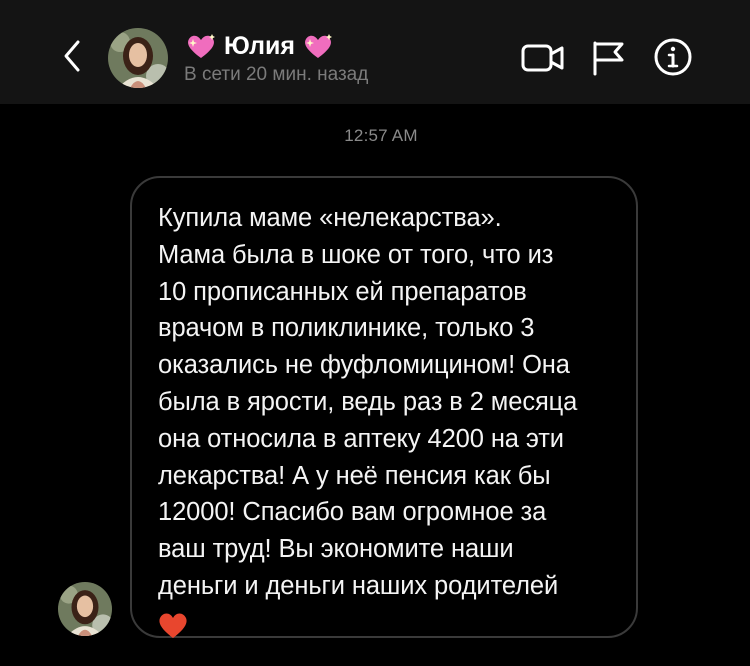 This screenshot has height=666, width=750. What do you see at coordinates (276, 74) in the screenshot?
I see `online-status: В сети 20 мин. назад` at bounding box center [276, 74].